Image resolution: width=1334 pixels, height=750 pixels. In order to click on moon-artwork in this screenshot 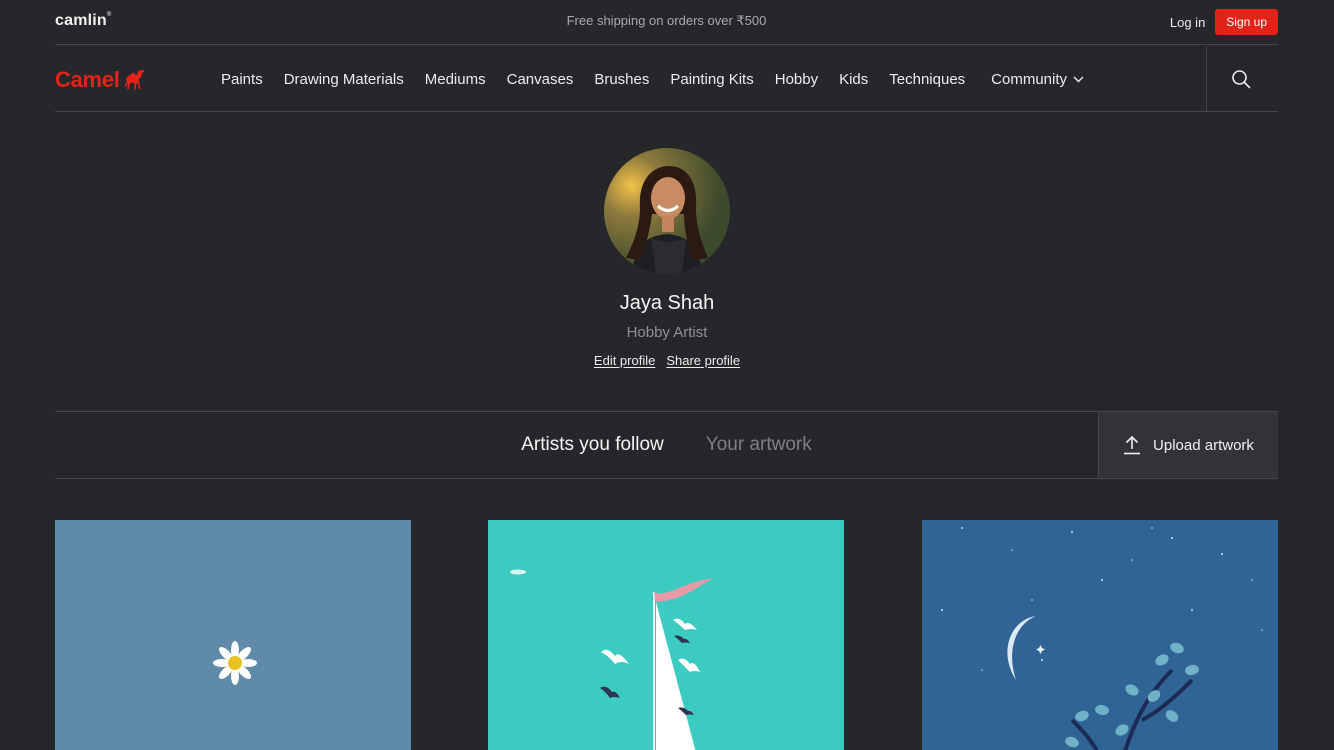, I will do `click(1100, 635)`.